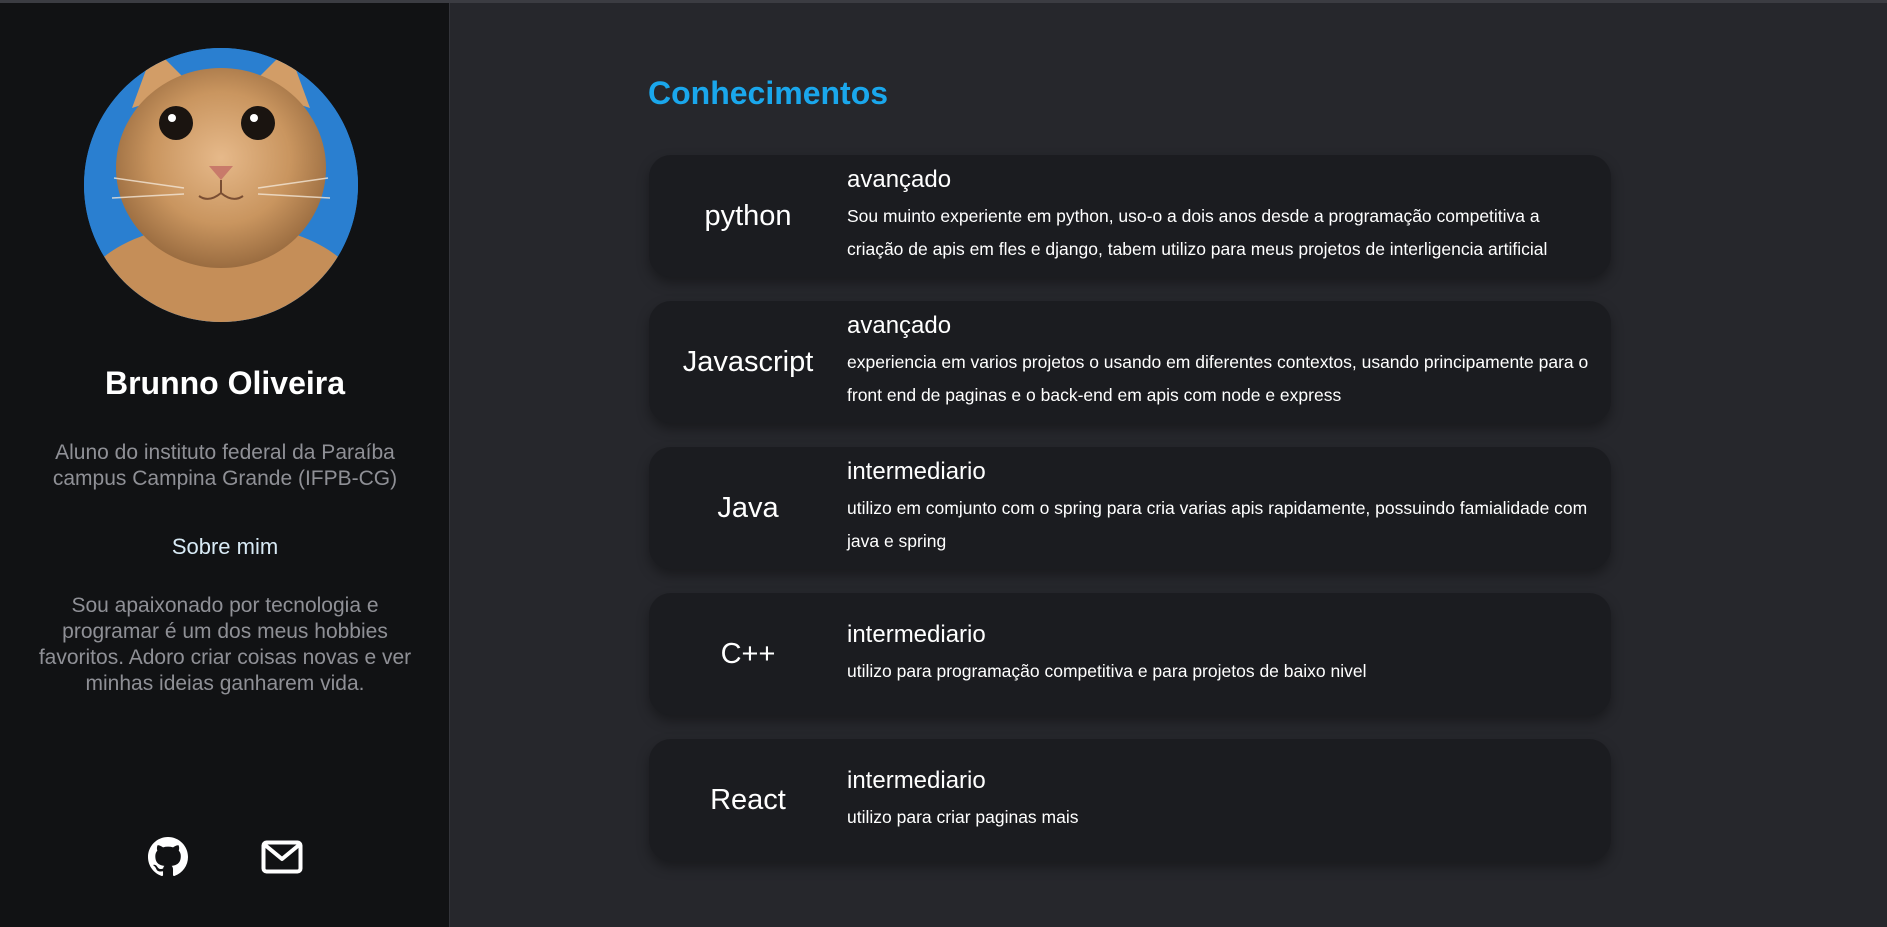 The image size is (1887, 927). I want to click on github-icon, so click(168, 857).